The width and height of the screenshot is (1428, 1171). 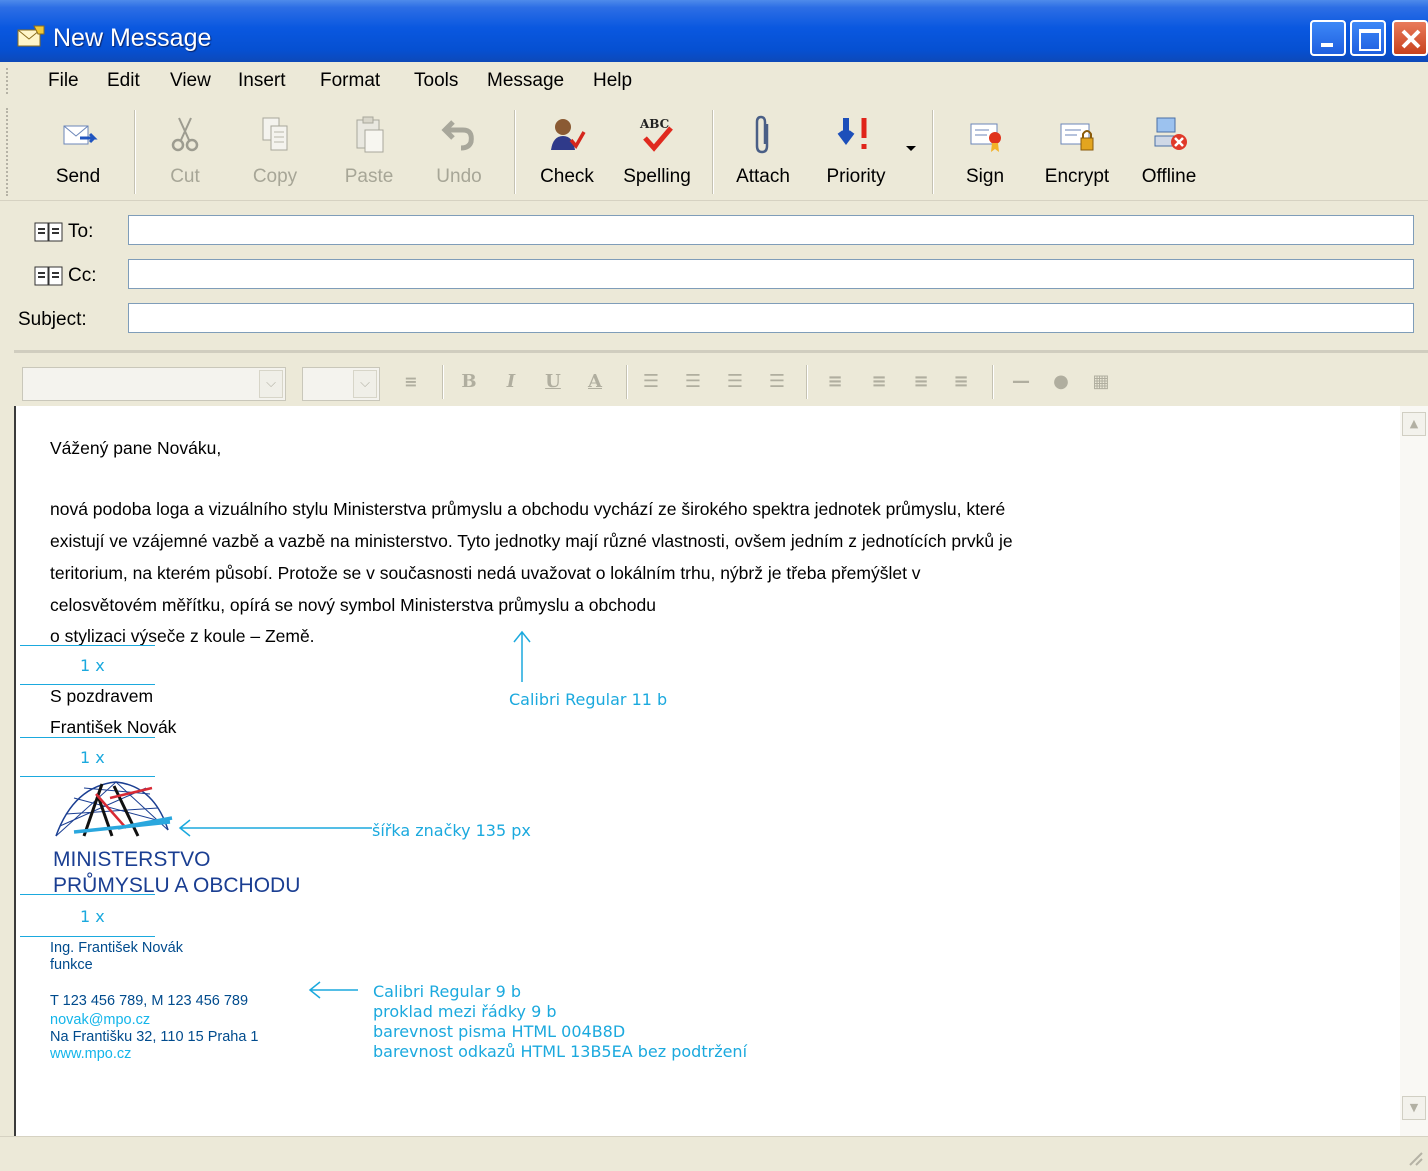 What do you see at coordinates (657, 154) in the screenshot?
I see `spelling-button: ABC Spelling` at bounding box center [657, 154].